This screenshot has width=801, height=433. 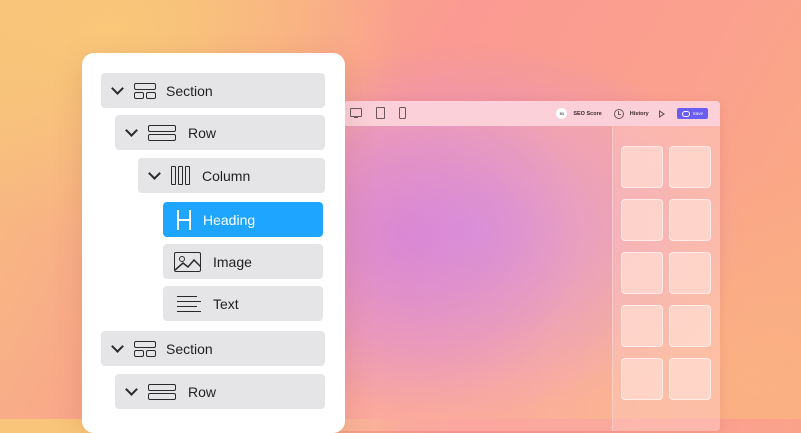 What do you see at coordinates (189, 304) in the screenshot?
I see `text-icon` at bounding box center [189, 304].